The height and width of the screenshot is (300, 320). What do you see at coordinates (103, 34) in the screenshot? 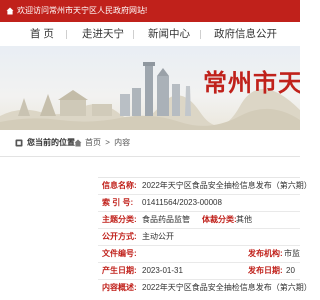
I see `nav-item-about-tianning: 走进天宁` at bounding box center [103, 34].